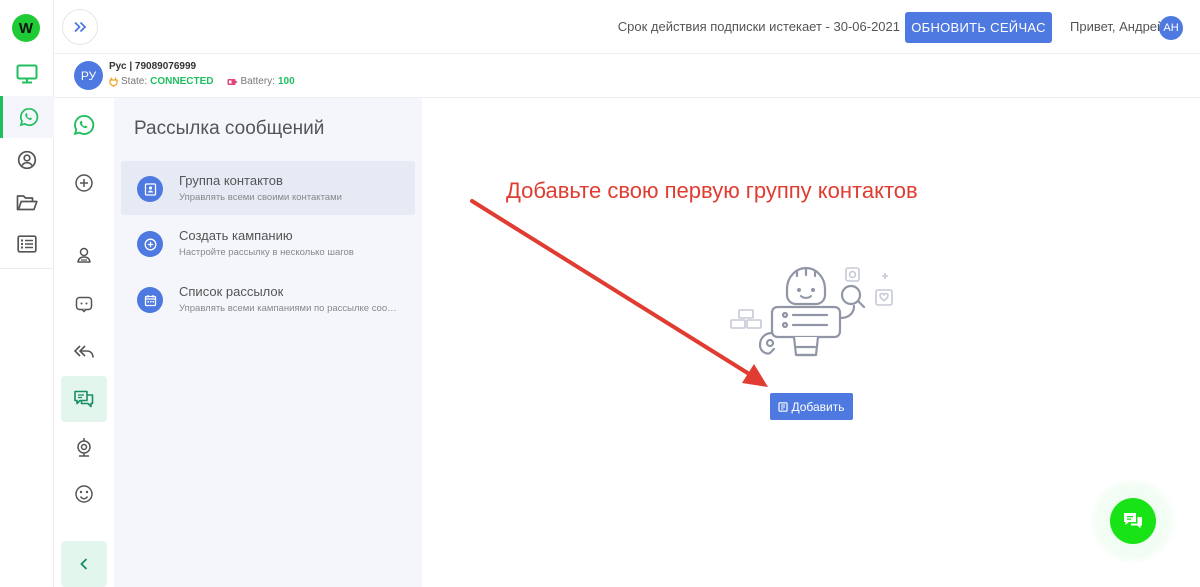 The image size is (1200, 587). I want to click on state-value: CONNECTED, so click(182, 81).